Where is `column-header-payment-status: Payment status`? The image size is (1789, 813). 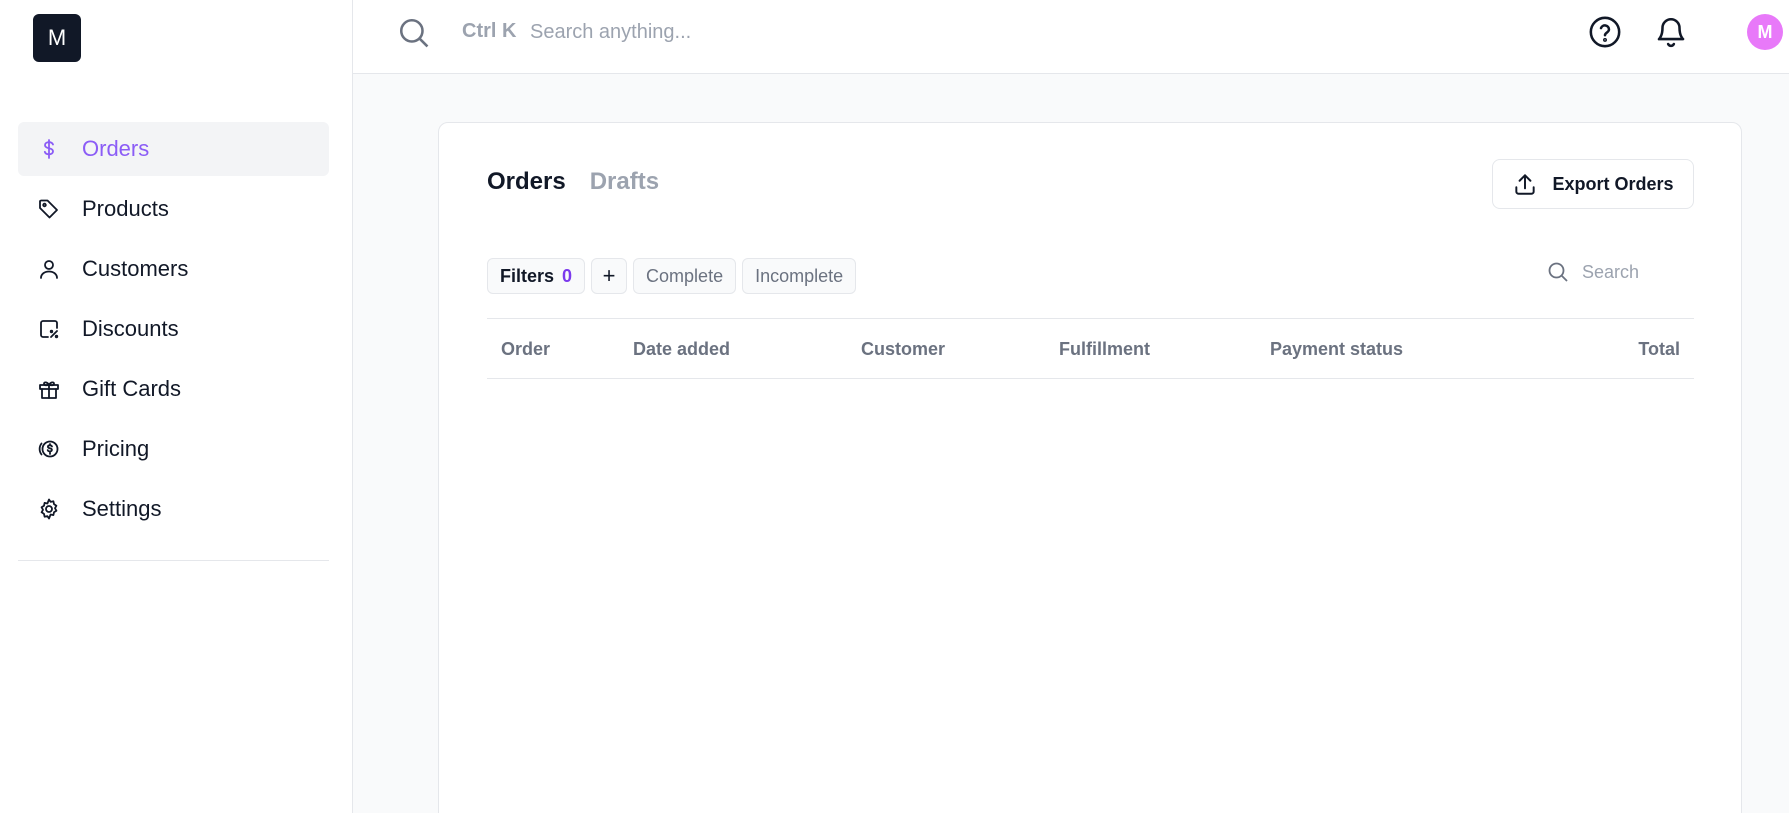 column-header-payment-status: Payment status is located at coordinates (1336, 349).